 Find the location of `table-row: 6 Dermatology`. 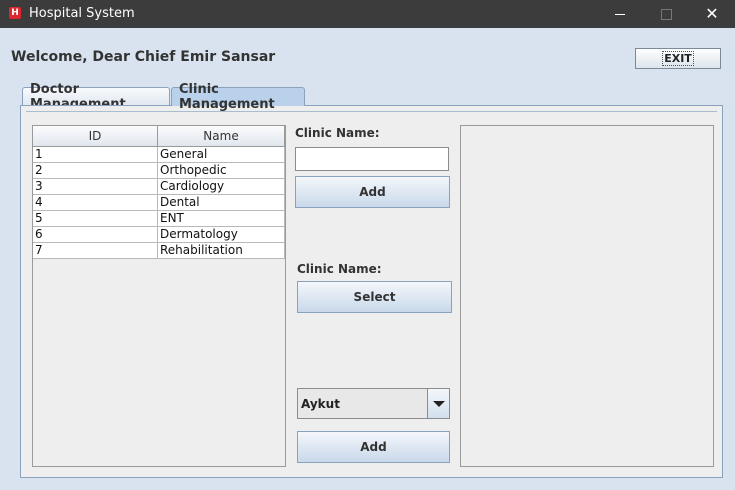

table-row: 6 Dermatology is located at coordinates (159, 234).